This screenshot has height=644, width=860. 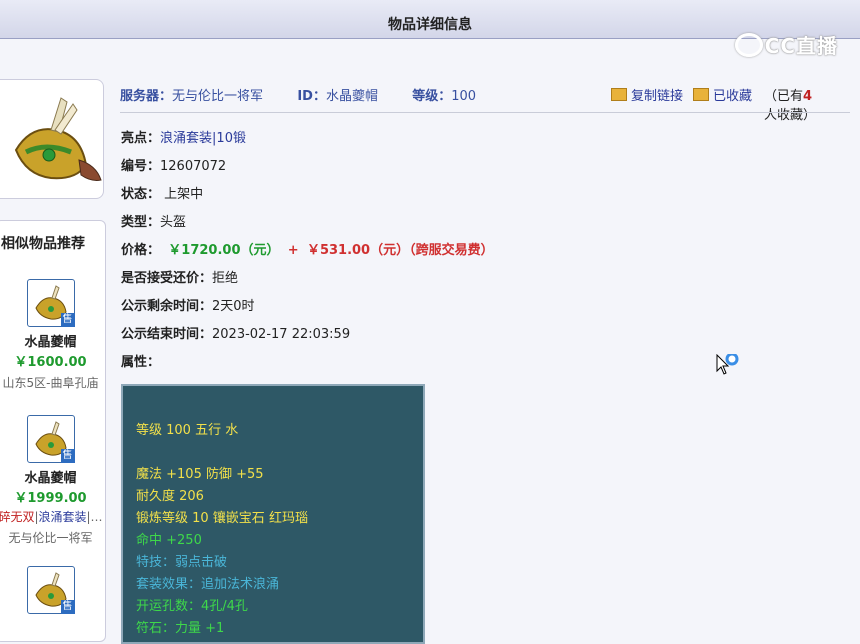 I want to click on copy-link-label: 复制链接, so click(x=657, y=96).